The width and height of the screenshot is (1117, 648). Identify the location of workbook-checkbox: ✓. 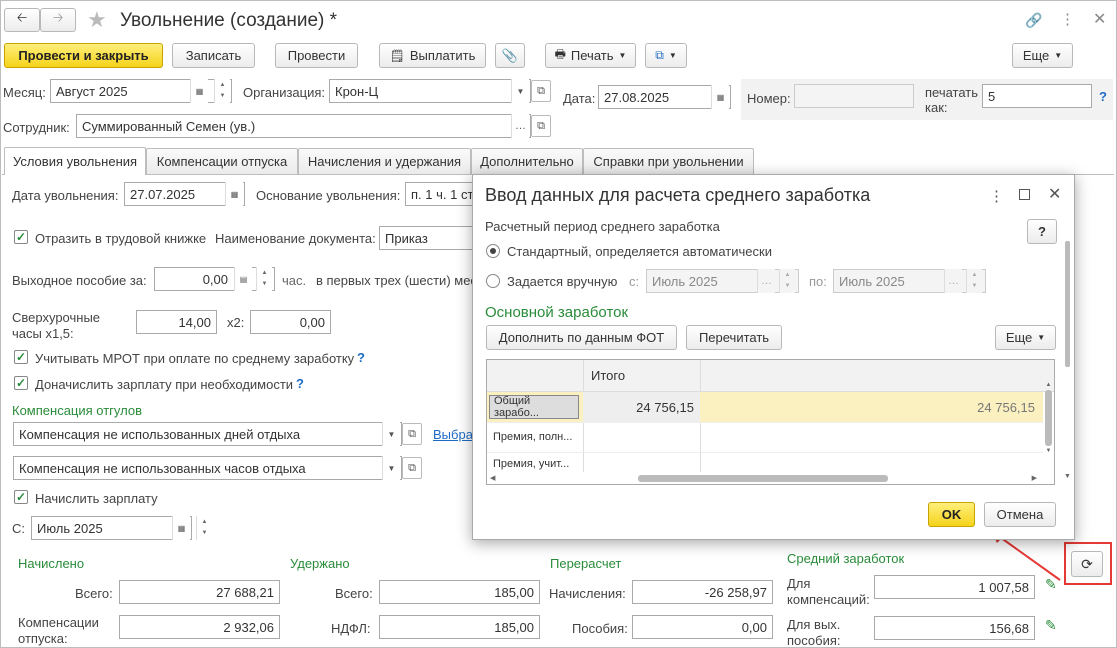
(21, 237).